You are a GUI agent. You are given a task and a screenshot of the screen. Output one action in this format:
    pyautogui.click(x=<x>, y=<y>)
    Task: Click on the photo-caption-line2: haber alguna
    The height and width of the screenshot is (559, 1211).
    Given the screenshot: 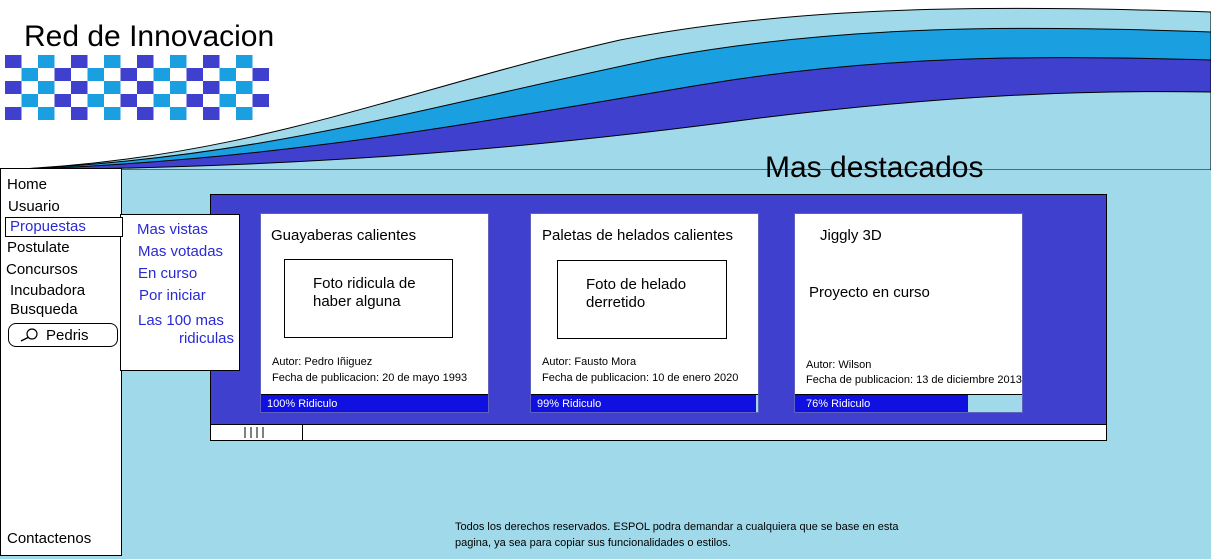 What is the action you would take?
    pyautogui.click(x=357, y=301)
    